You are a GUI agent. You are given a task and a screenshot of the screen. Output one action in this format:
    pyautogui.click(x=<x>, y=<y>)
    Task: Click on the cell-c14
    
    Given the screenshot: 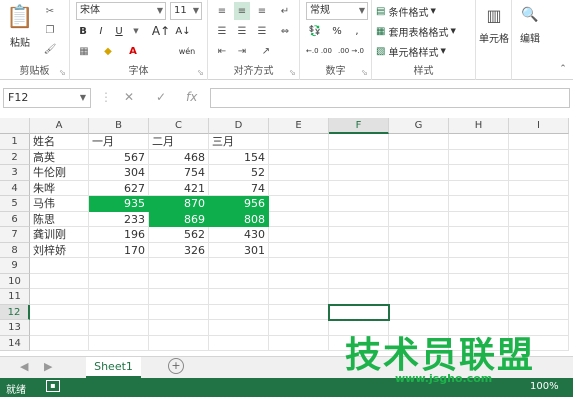 What is the action you would take?
    pyautogui.click(x=179, y=343)
    